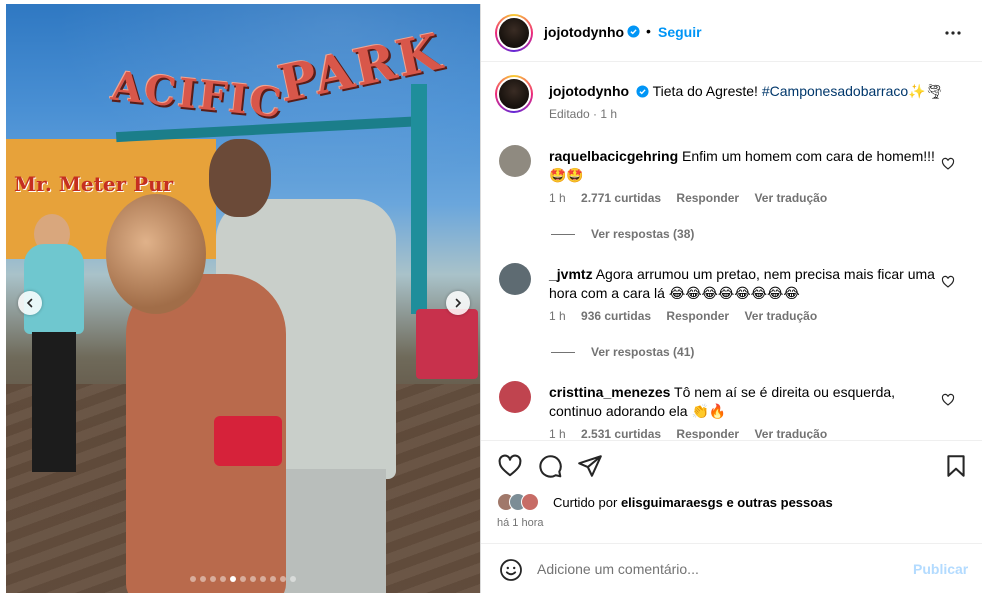  Describe the element at coordinates (940, 569) in the screenshot. I see `publish-button: Publicar` at that location.